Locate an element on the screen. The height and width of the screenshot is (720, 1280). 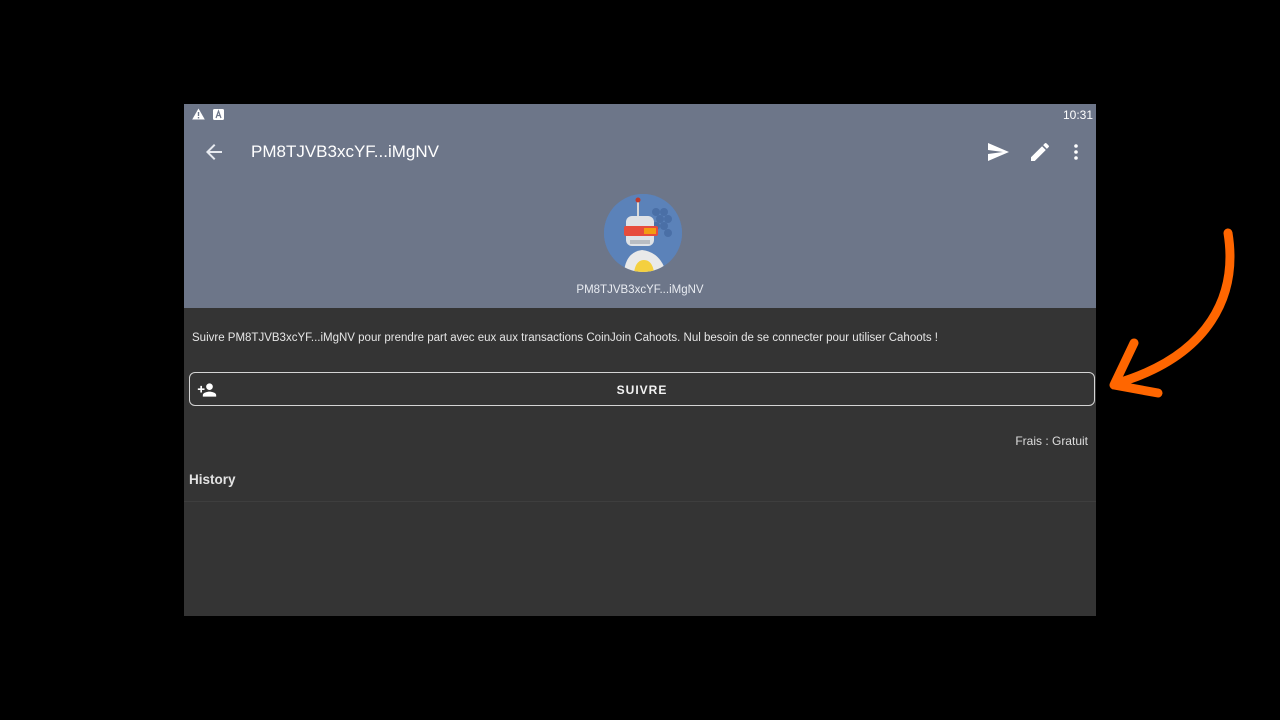
robot-avatar-icon is located at coordinates (643, 233).